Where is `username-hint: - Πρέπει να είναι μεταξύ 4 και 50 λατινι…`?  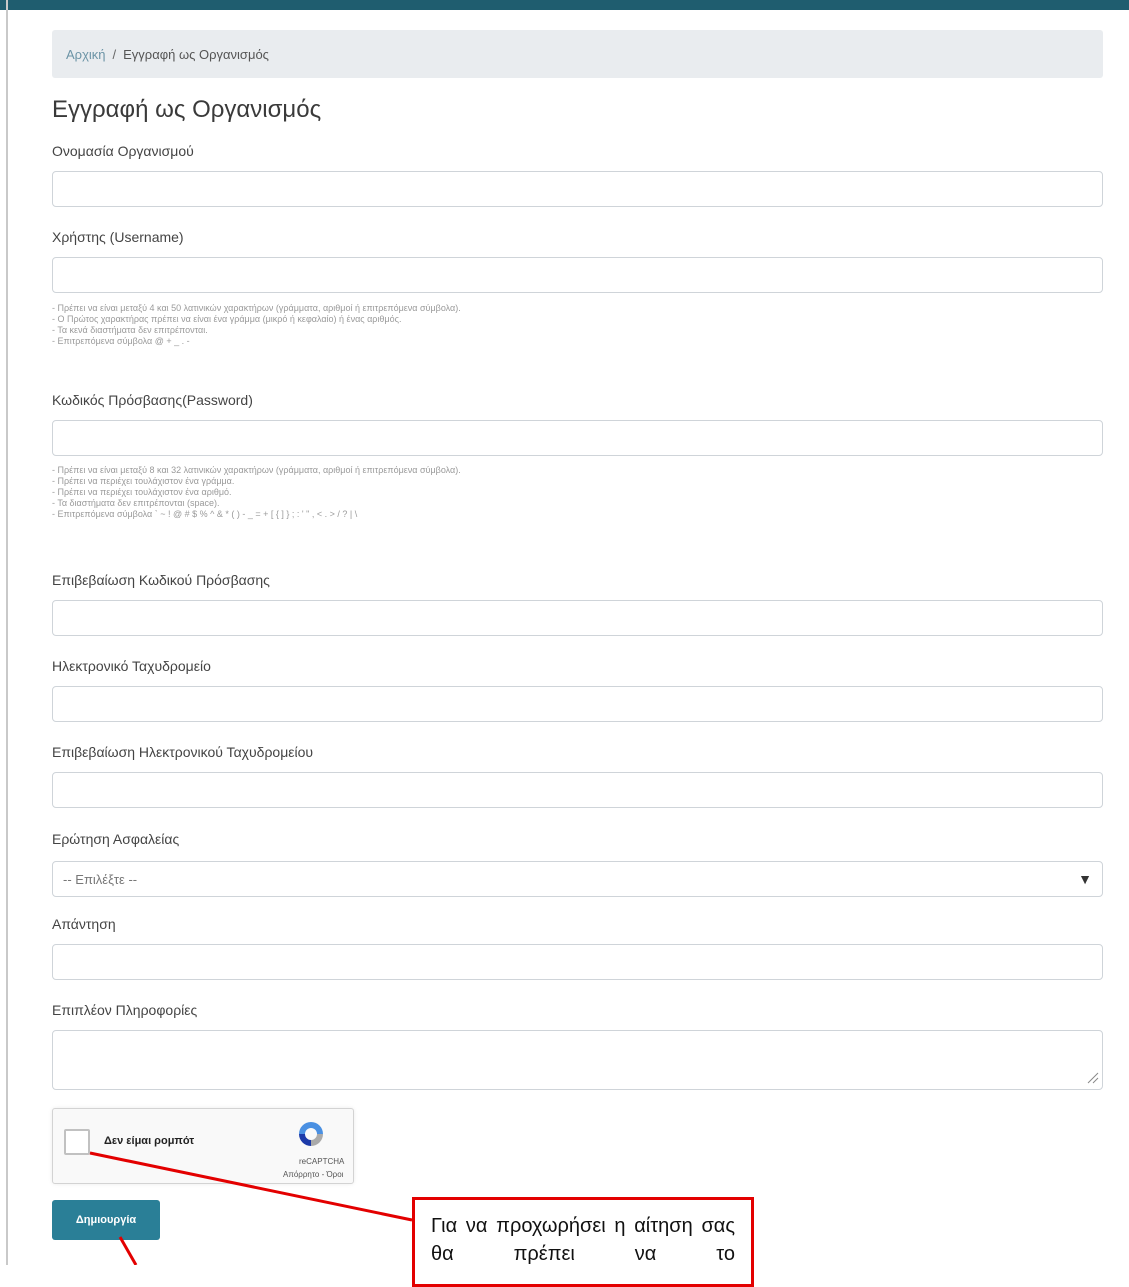 username-hint: - Πρέπει να είναι μεταξύ 4 και 50 λατινι… is located at coordinates (256, 308).